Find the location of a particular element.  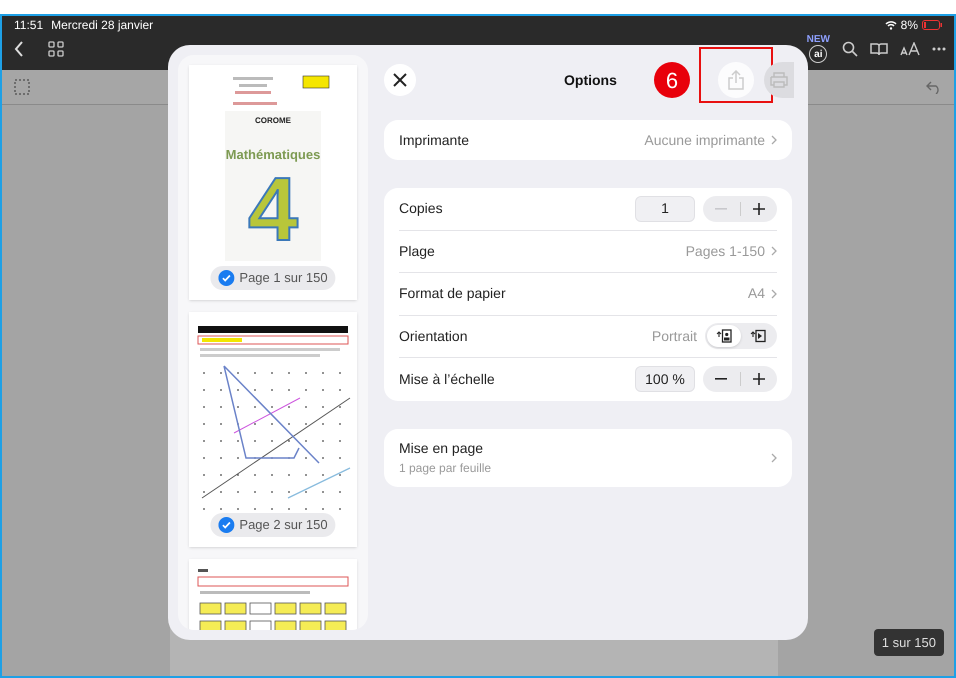

close-icon is located at coordinates (400, 80).